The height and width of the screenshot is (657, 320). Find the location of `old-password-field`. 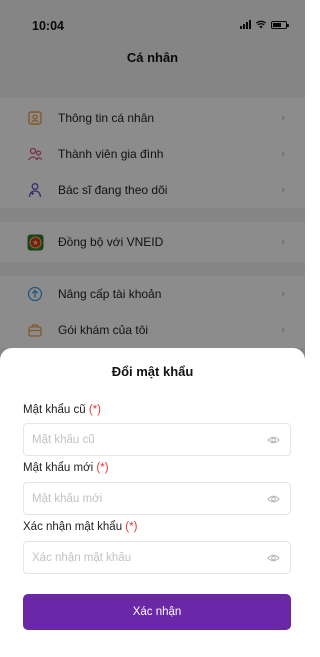

old-password-field is located at coordinates (157, 439).